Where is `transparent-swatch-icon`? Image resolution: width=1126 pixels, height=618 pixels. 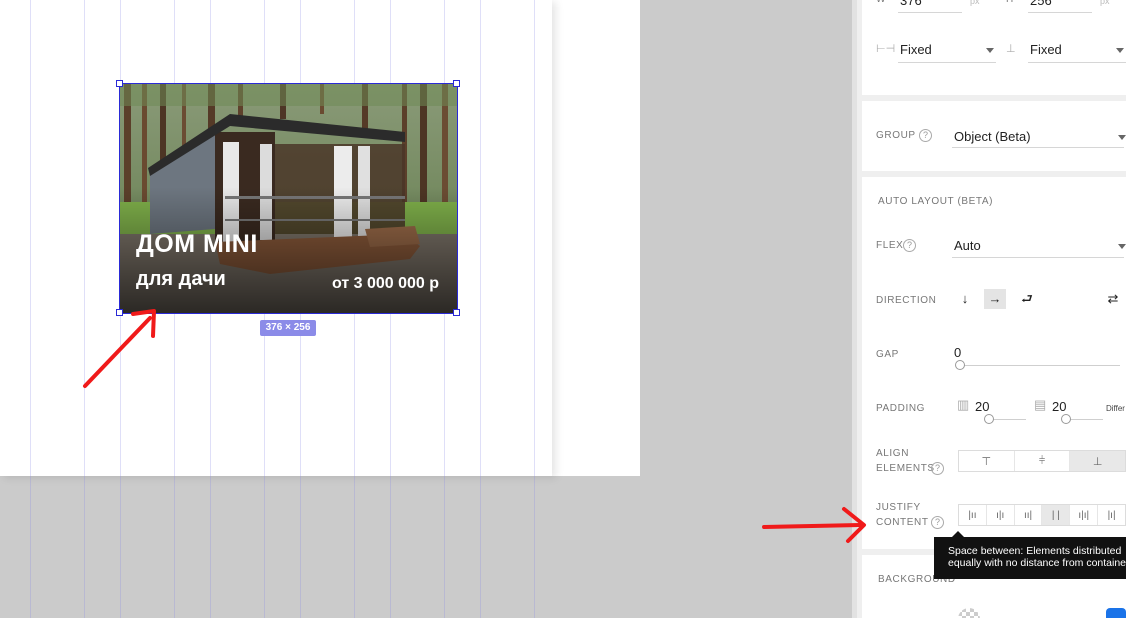 transparent-swatch-icon is located at coordinates (969, 613).